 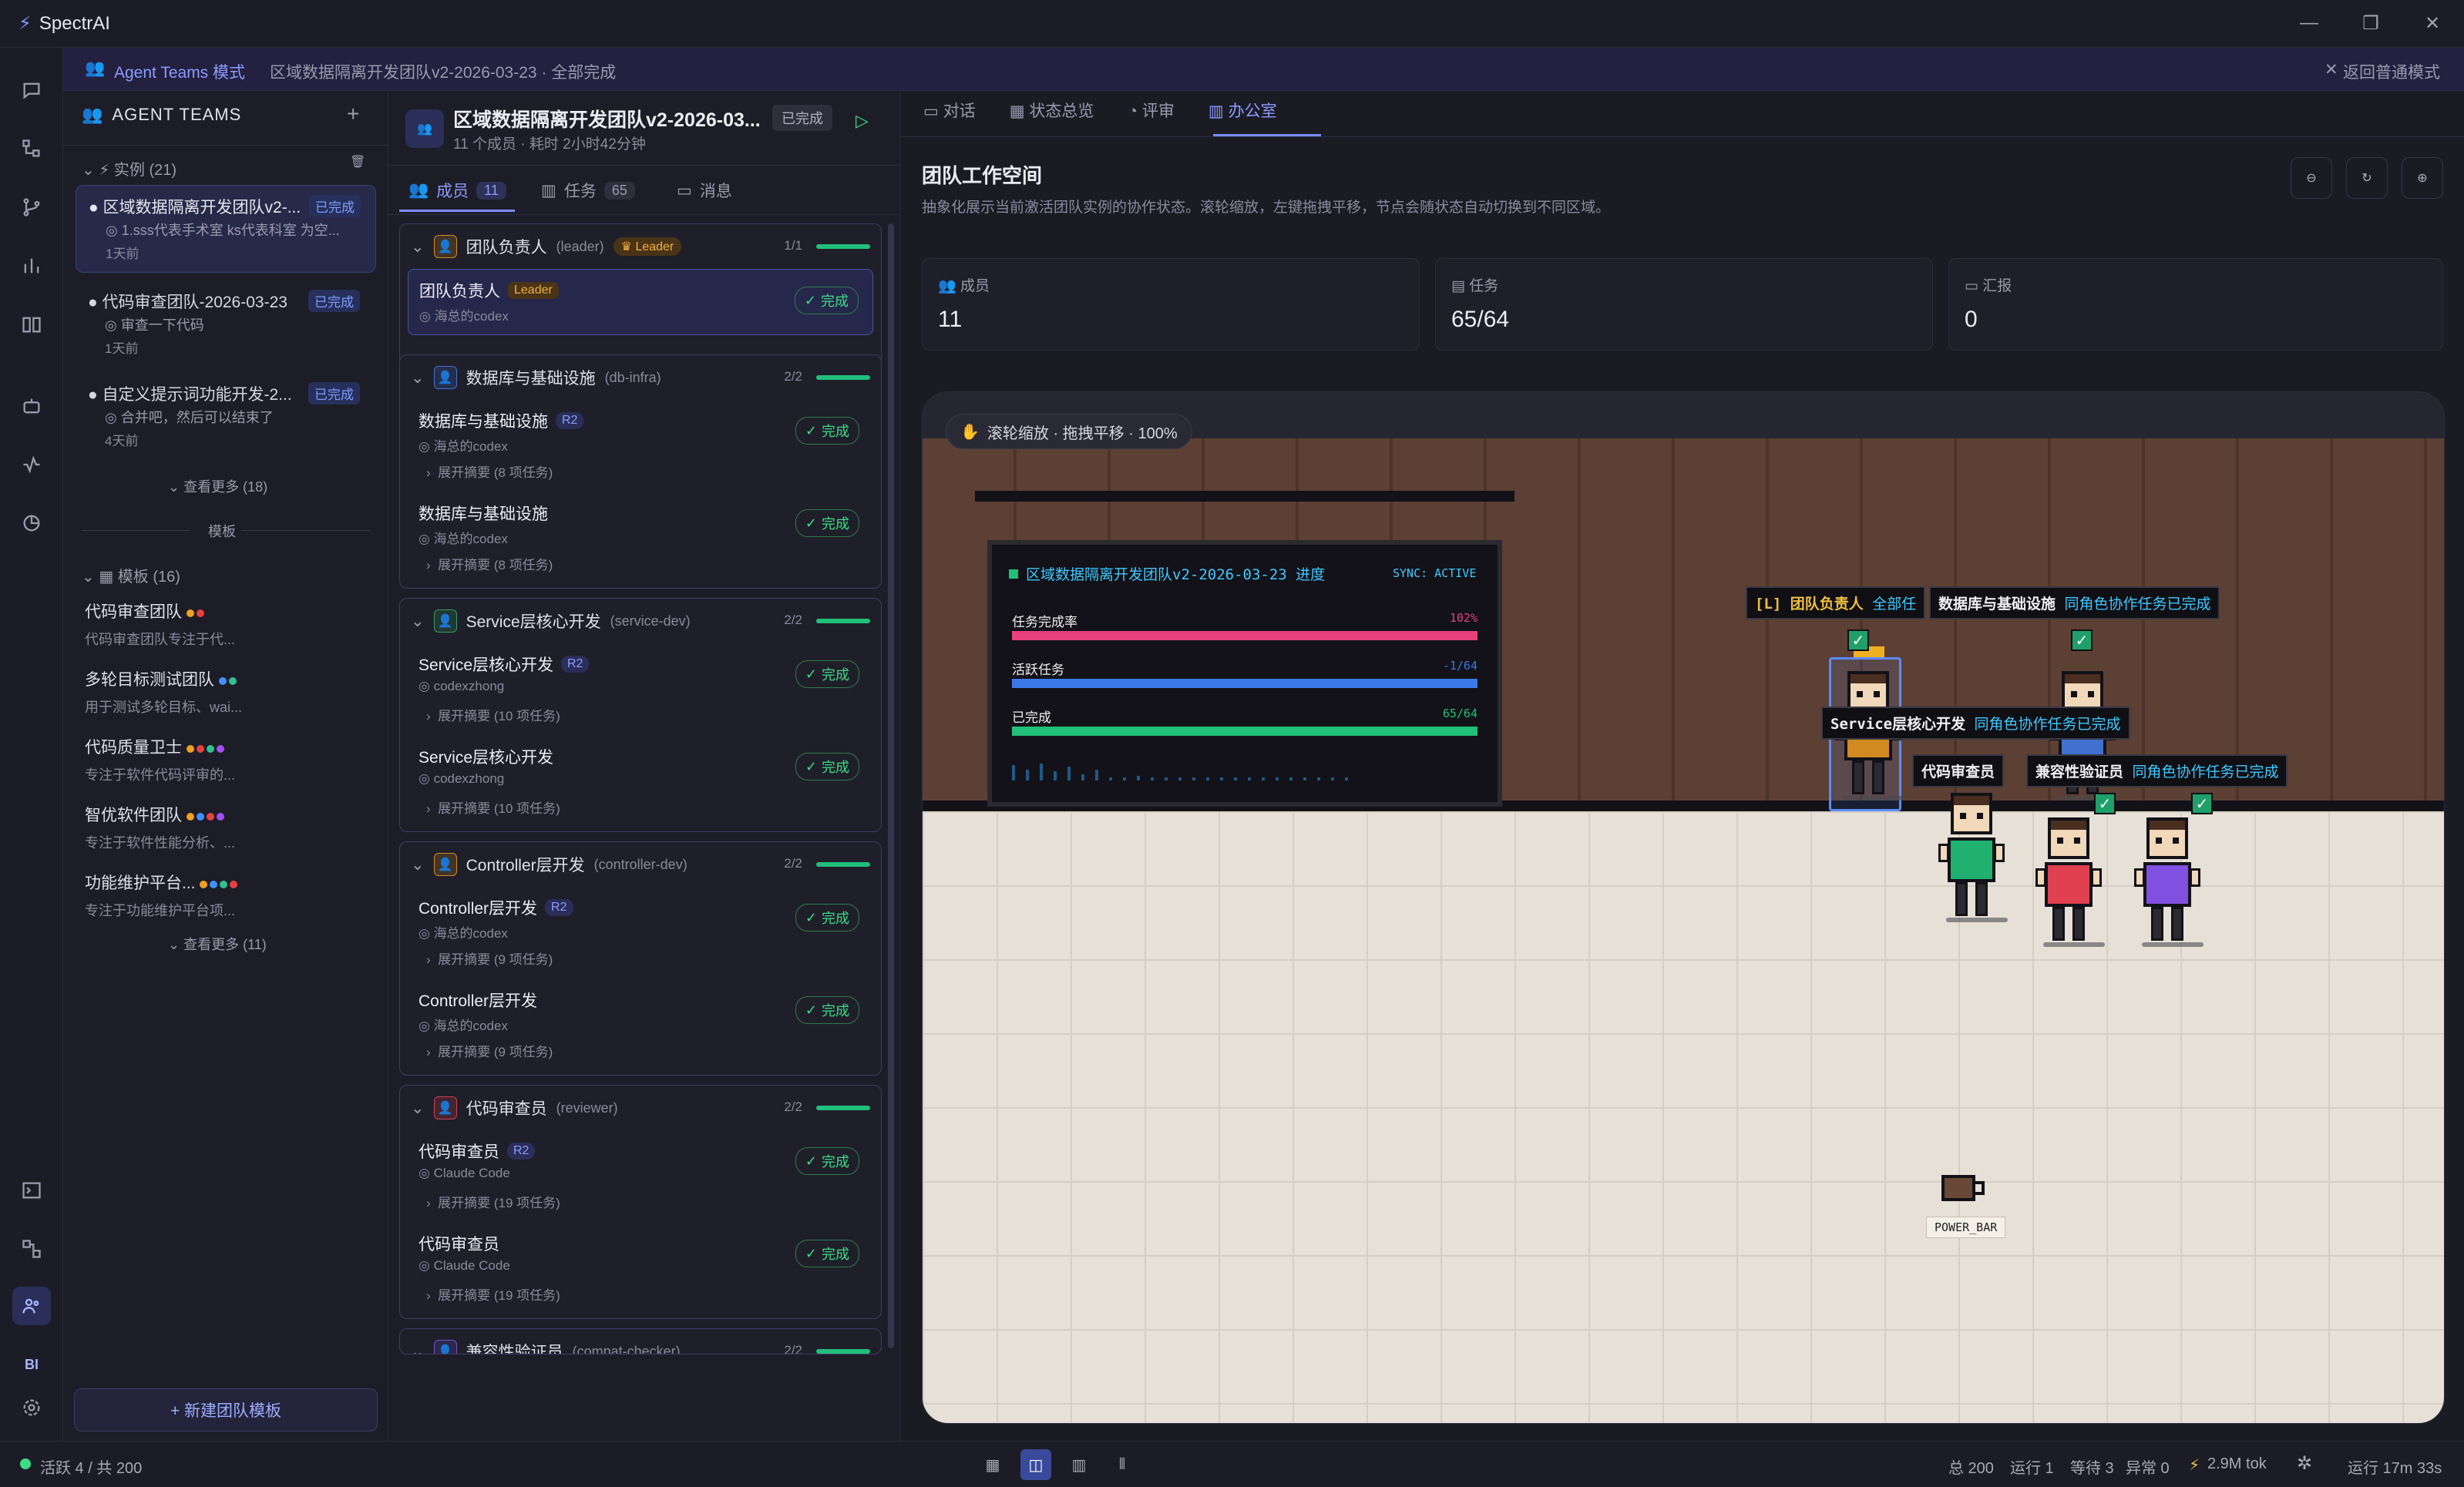 What do you see at coordinates (549, 144) in the screenshot?
I see `team-subtitle: 11 个成员 · 耗时 2小时42分钟` at bounding box center [549, 144].